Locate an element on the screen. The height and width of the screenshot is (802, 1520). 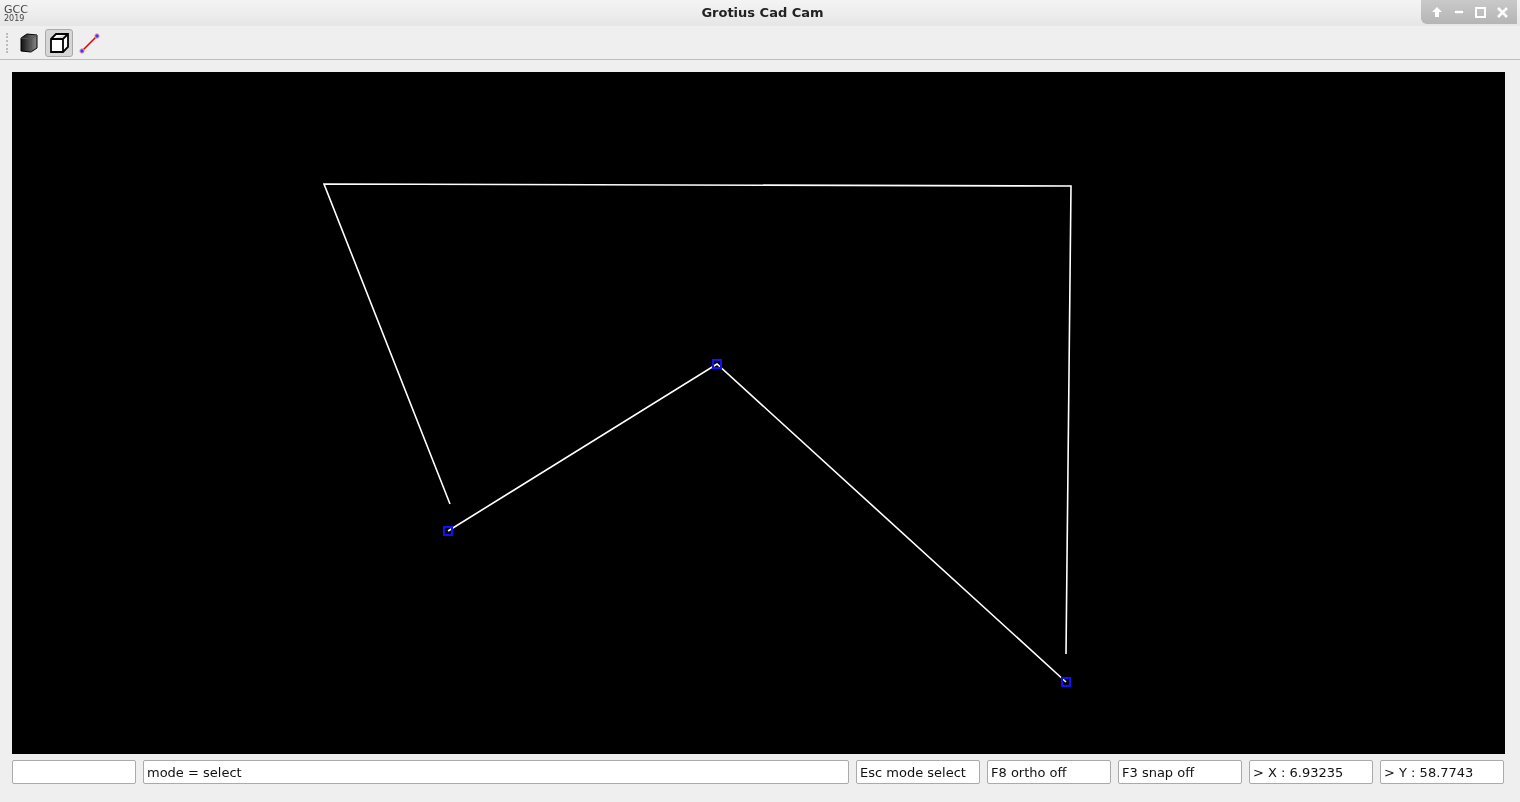
maximize-icon is located at coordinates (1480, 12).